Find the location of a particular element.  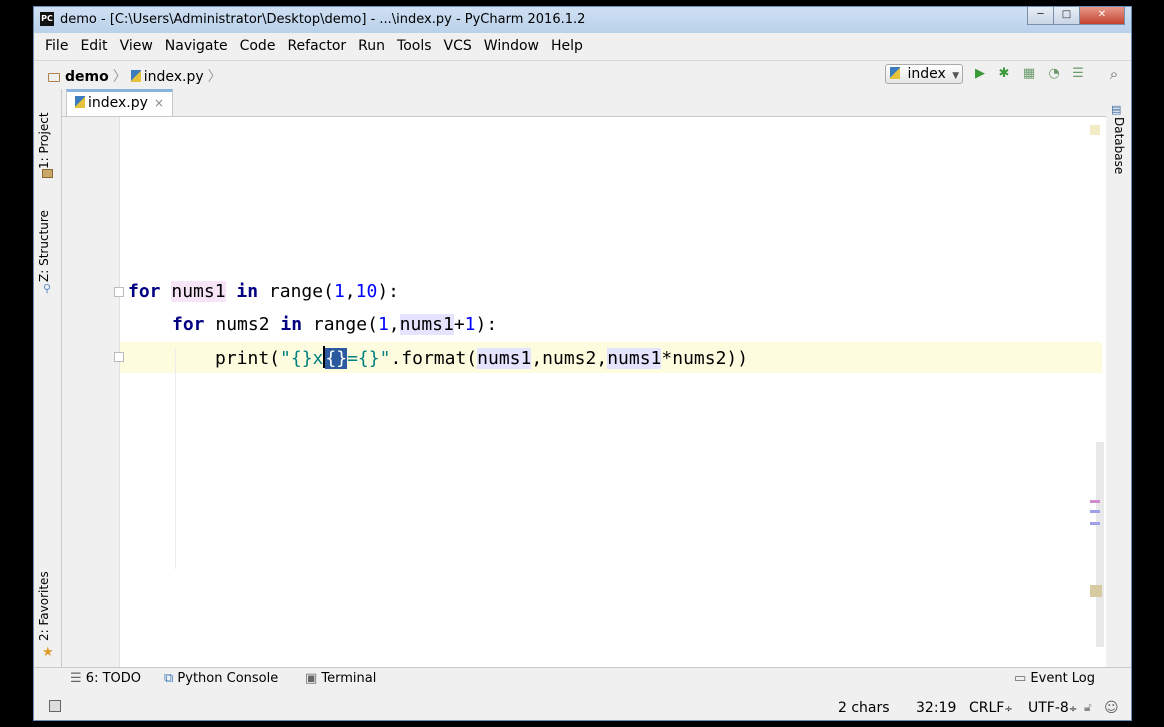

run-configuration-label: index is located at coordinates (926, 74).